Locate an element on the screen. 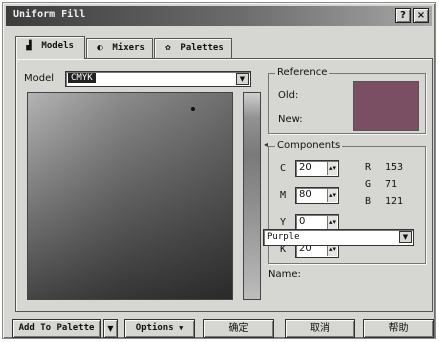 Image resolution: width=439 pixels, height=342 pixels. new-label: New: is located at coordinates (290, 119).